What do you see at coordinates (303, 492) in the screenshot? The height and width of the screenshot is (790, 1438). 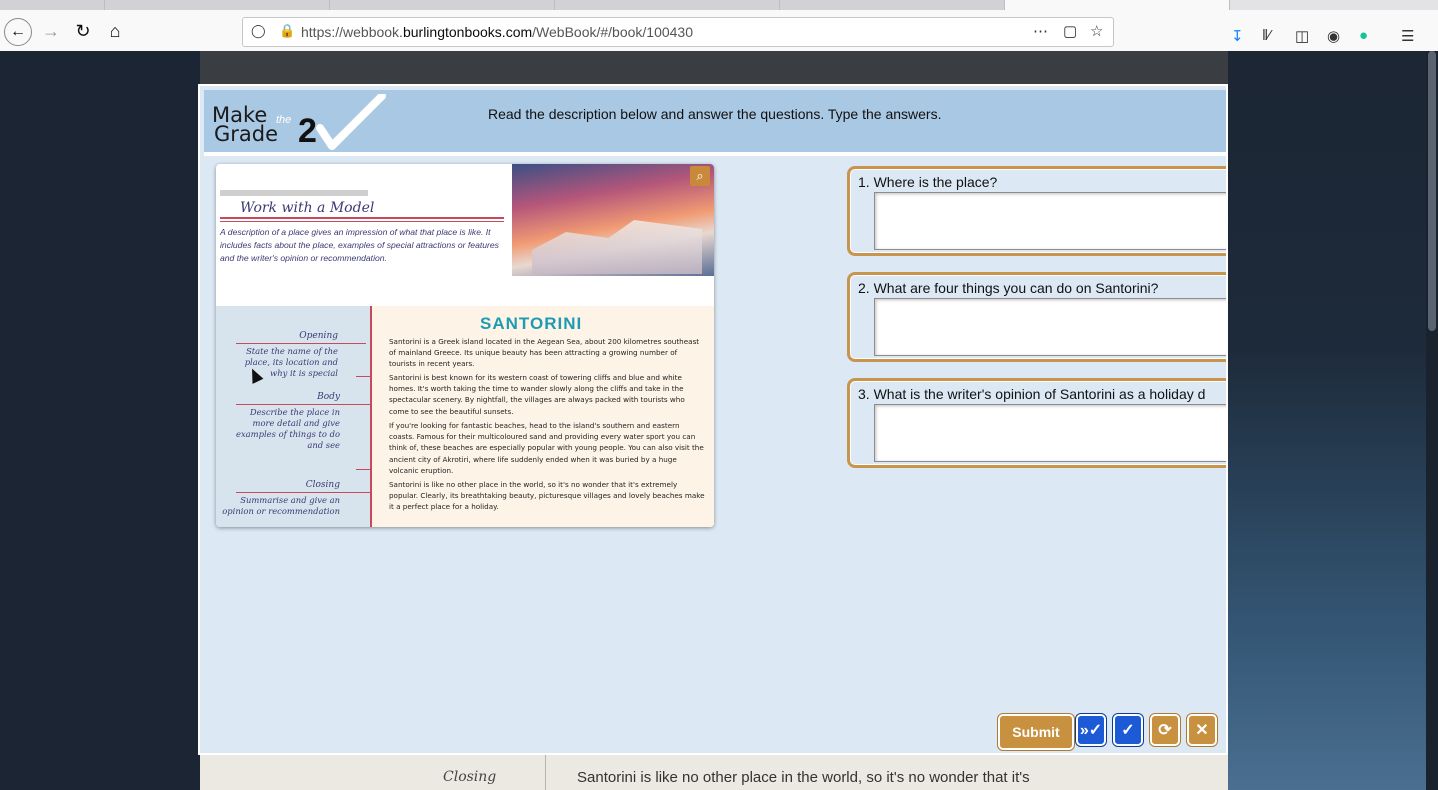 I see `closing-arrow` at bounding box center [303, 492].